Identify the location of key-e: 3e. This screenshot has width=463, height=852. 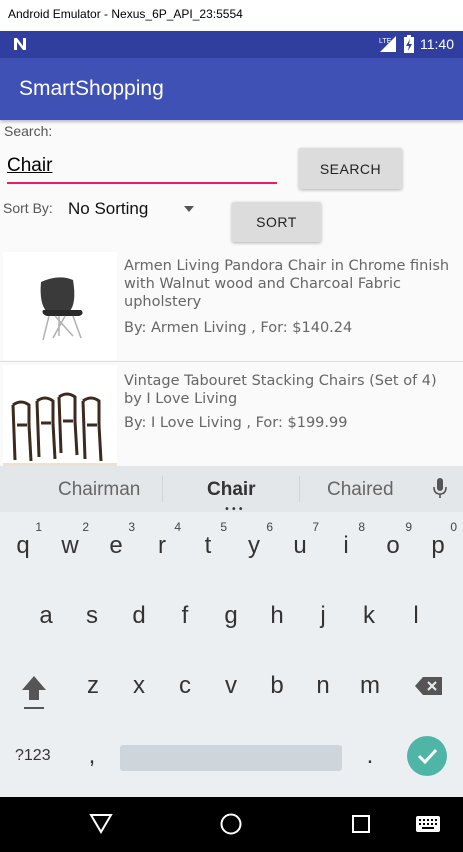
(116, 551).